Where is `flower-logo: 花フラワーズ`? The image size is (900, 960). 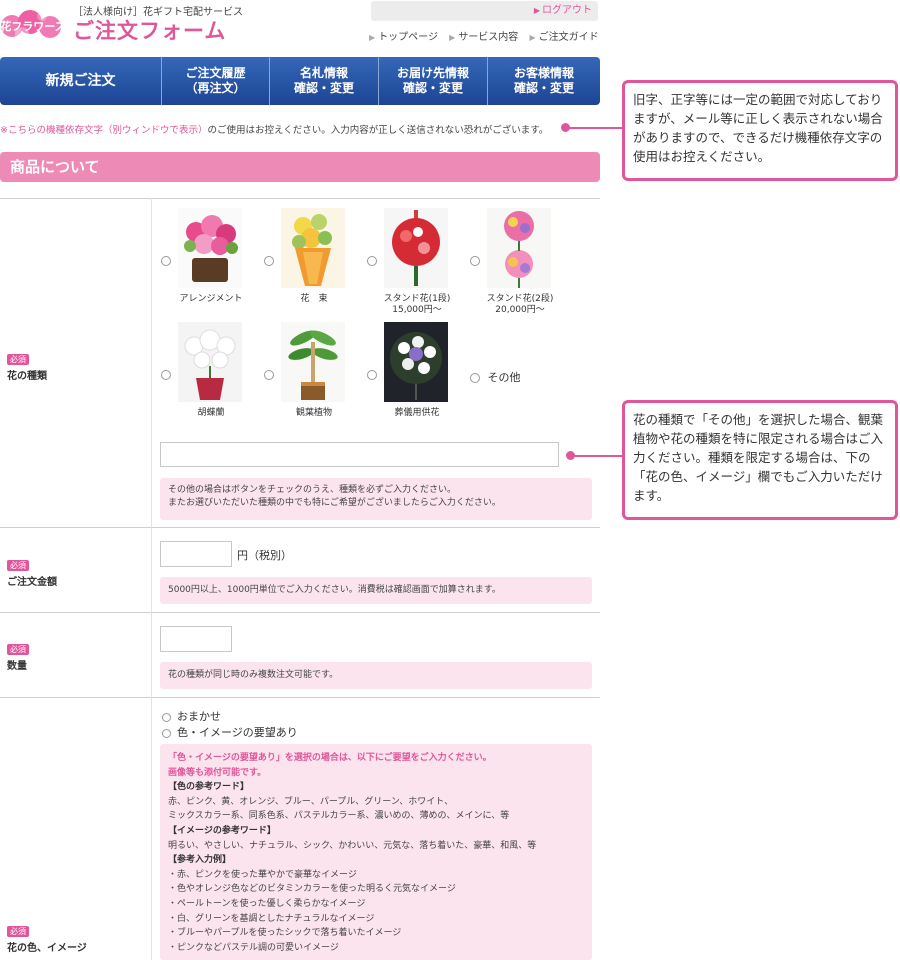 flower-logo: 花フラワーズ is located at coordinates (33, 25).